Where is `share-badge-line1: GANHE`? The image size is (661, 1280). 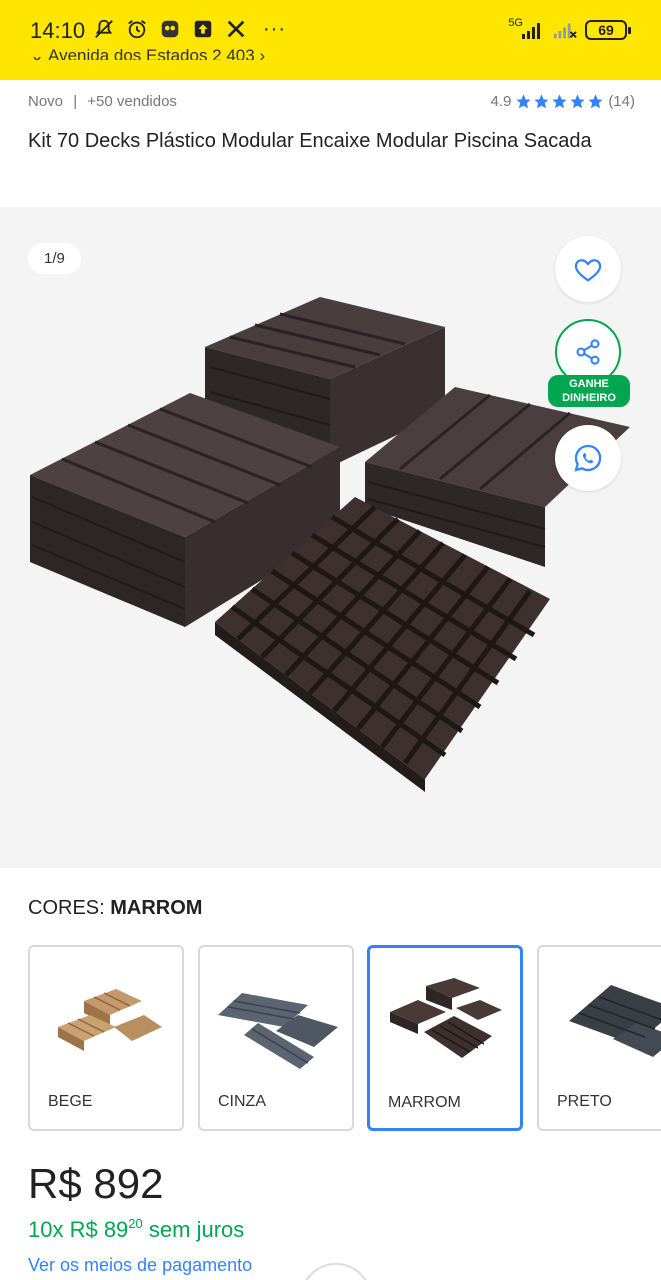
share-badge-line1: GANHE is located at coordinates (589, 384).